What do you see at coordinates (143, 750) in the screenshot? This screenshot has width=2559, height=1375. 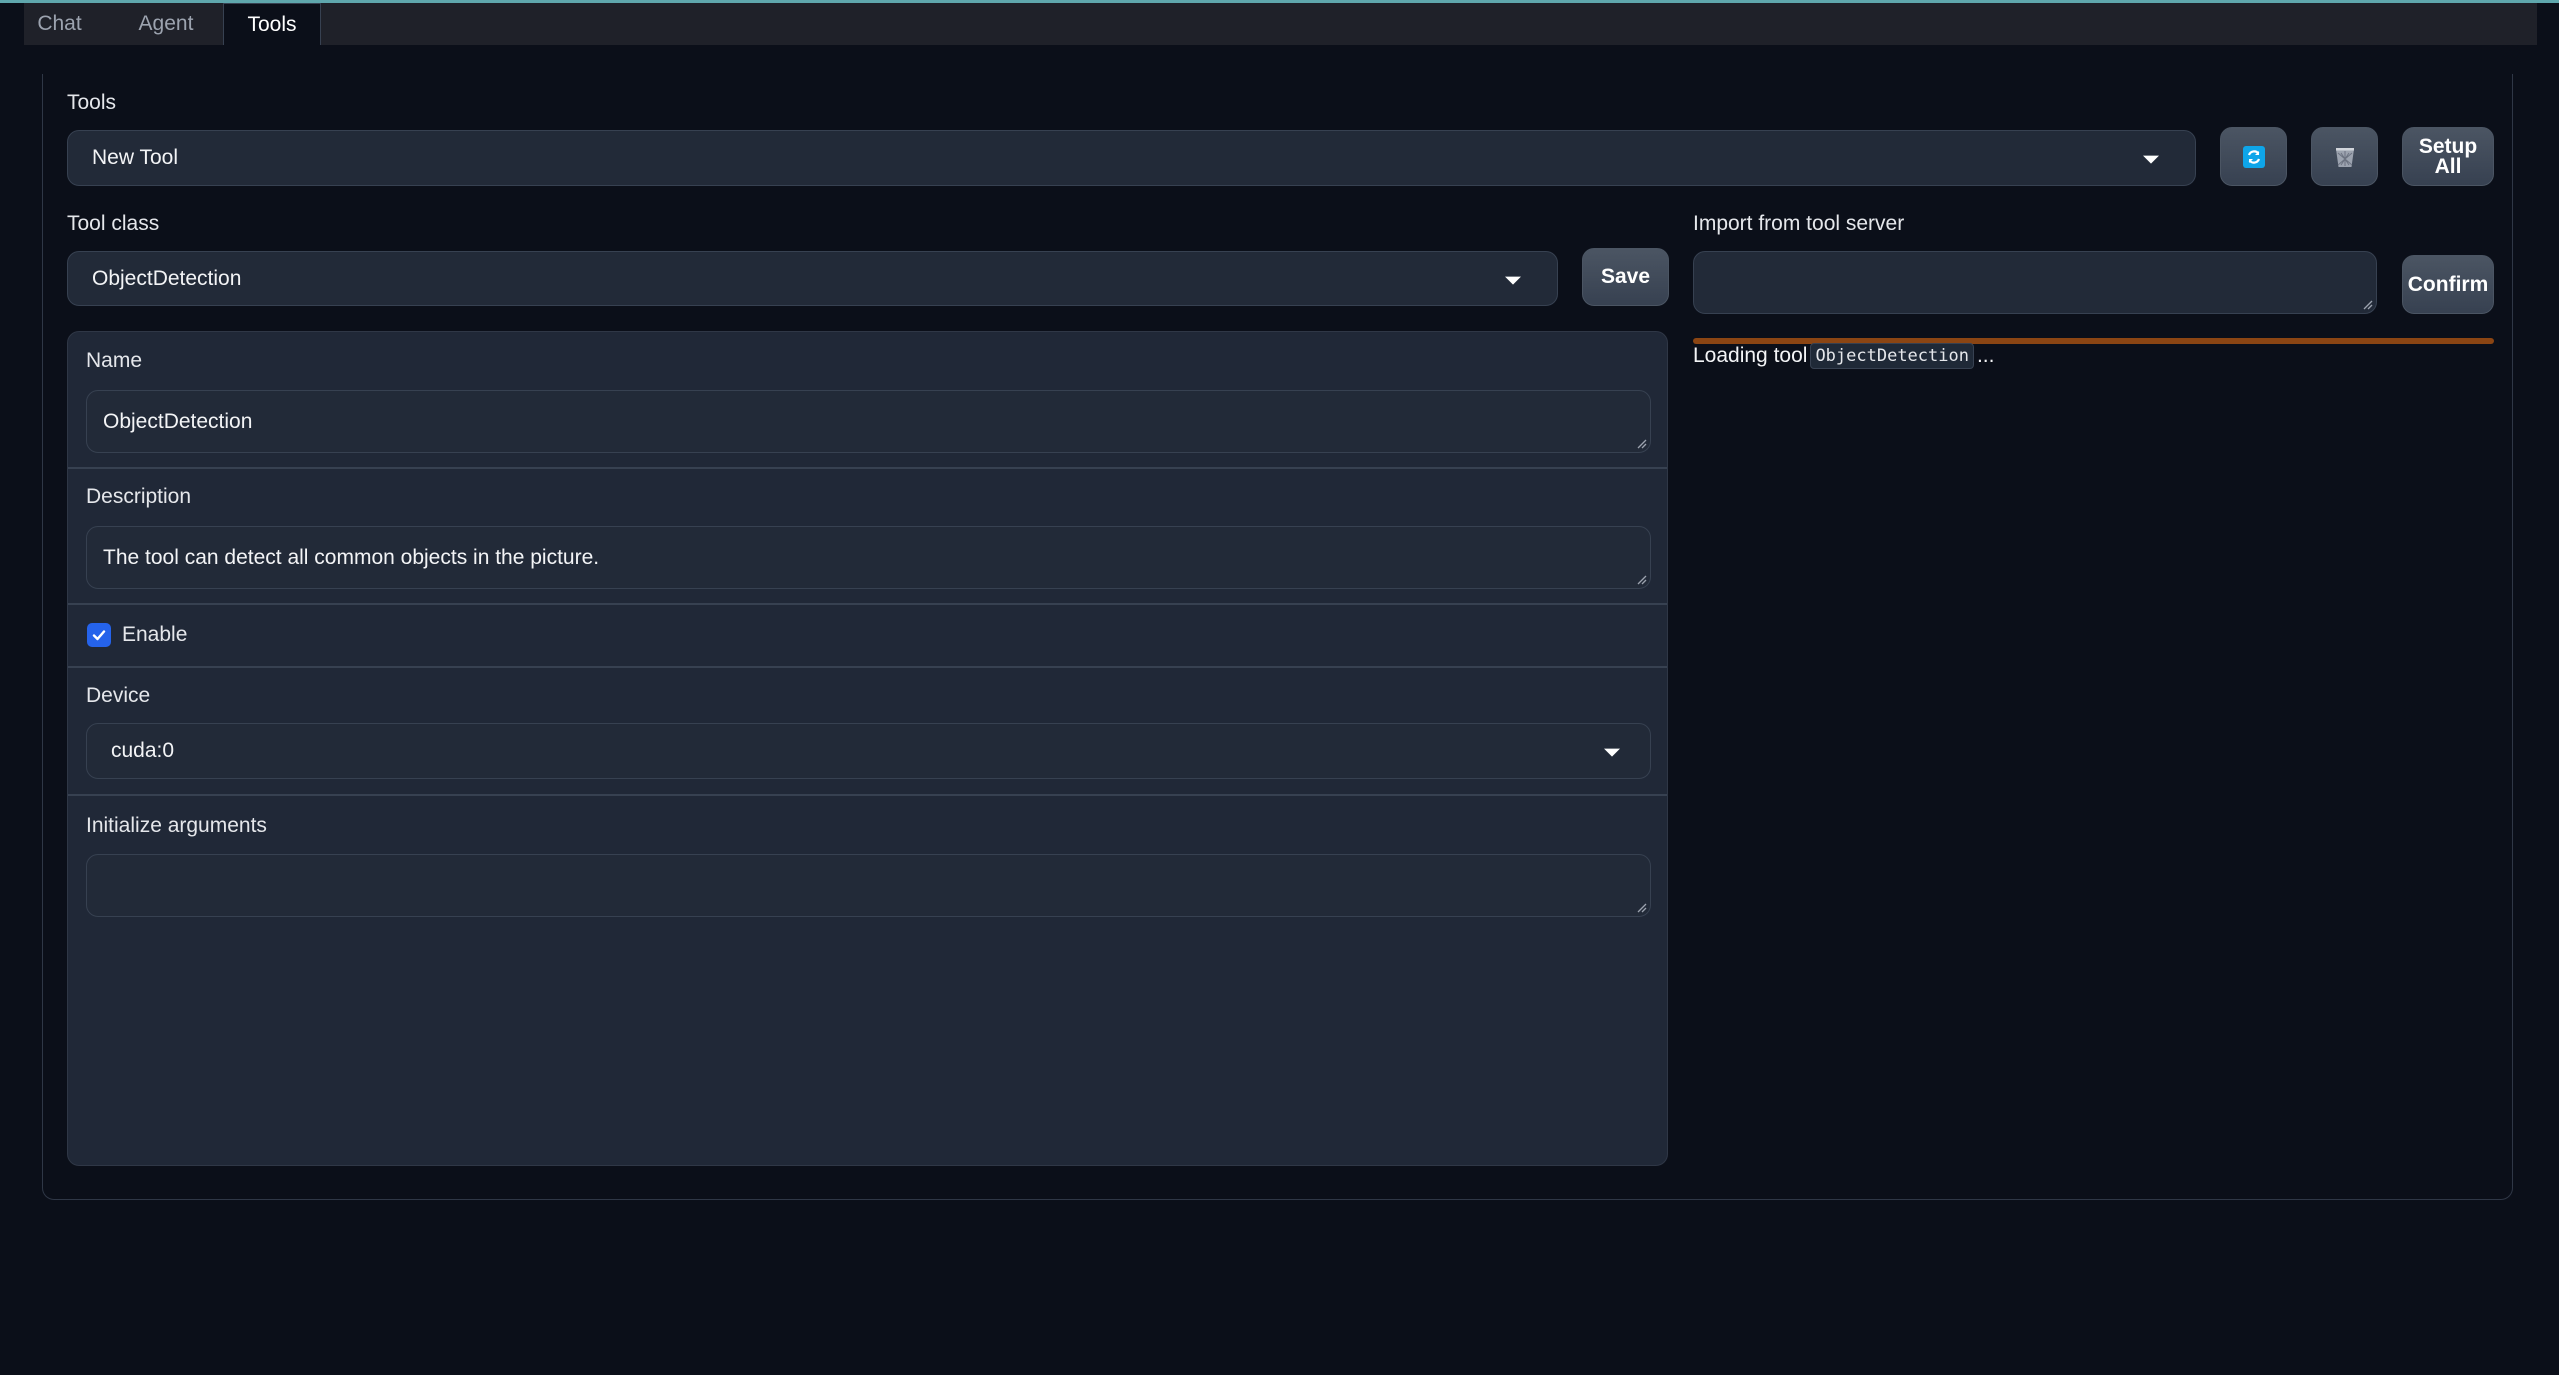 I see `device-select-value: cuda:0` at bounding box center [143, 750].